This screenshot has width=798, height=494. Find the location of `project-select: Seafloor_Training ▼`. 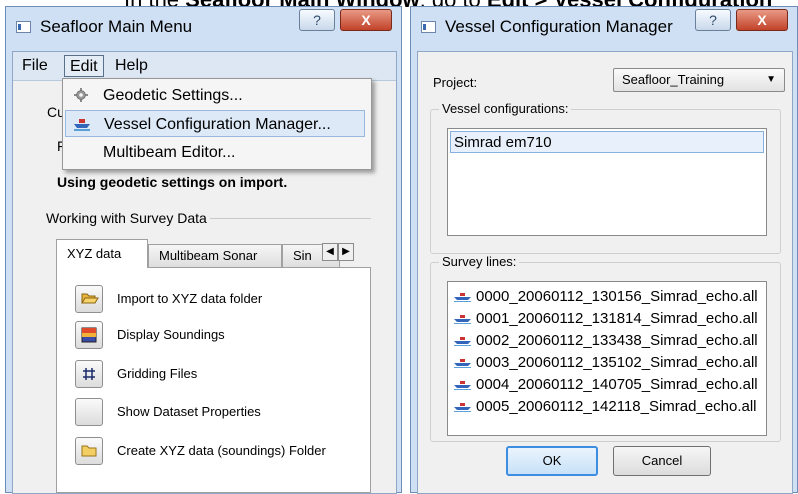

project-select: Seafloor_Training ▼ is located at coordinates (699, 80).